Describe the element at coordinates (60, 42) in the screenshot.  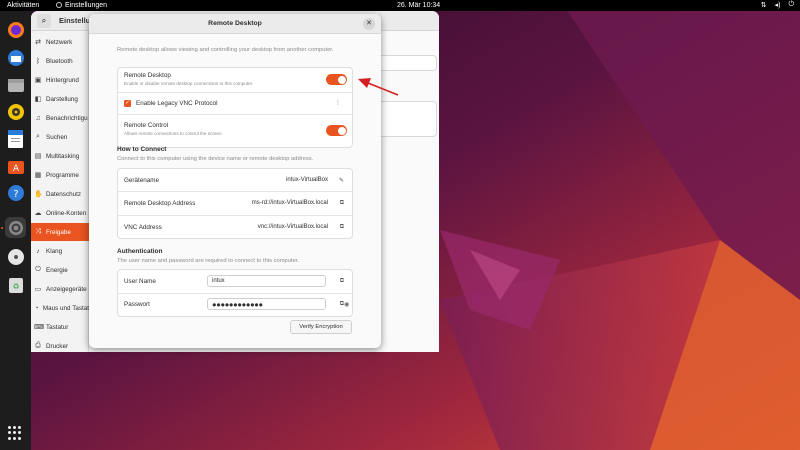
I see `sidebar-item-netzwerk: ⇄ Netzwerk` at that location.